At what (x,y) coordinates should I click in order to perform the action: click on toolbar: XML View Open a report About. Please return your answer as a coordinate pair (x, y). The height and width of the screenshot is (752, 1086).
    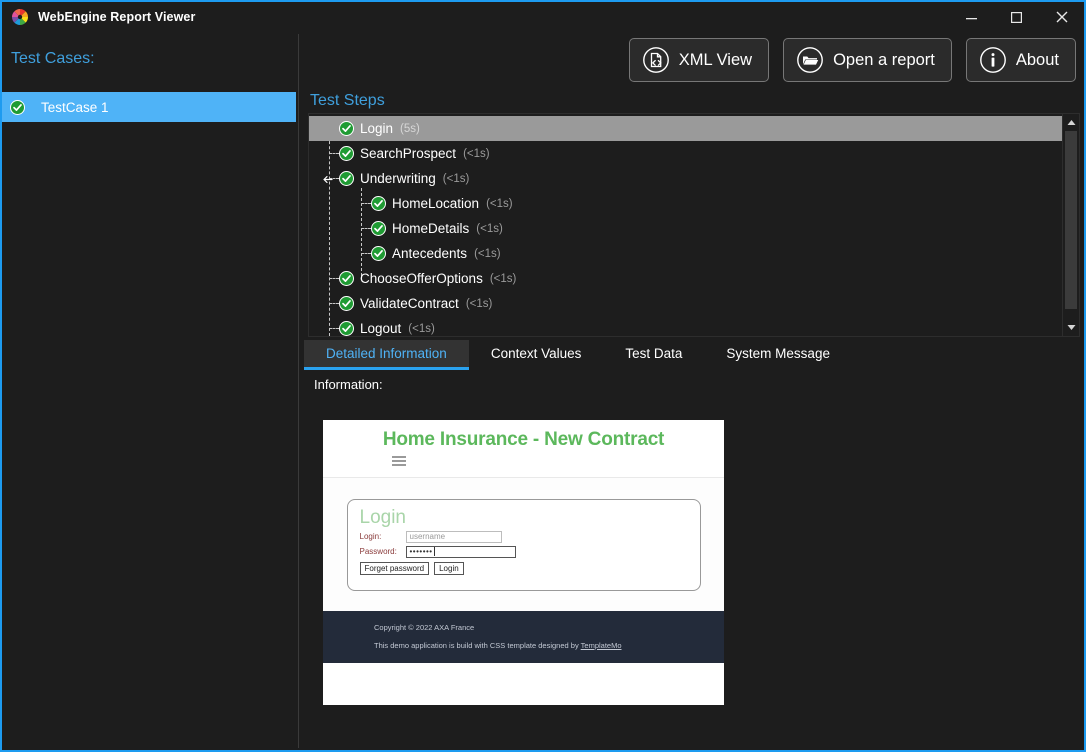
    Looking at the image, I should click on (852, 60).